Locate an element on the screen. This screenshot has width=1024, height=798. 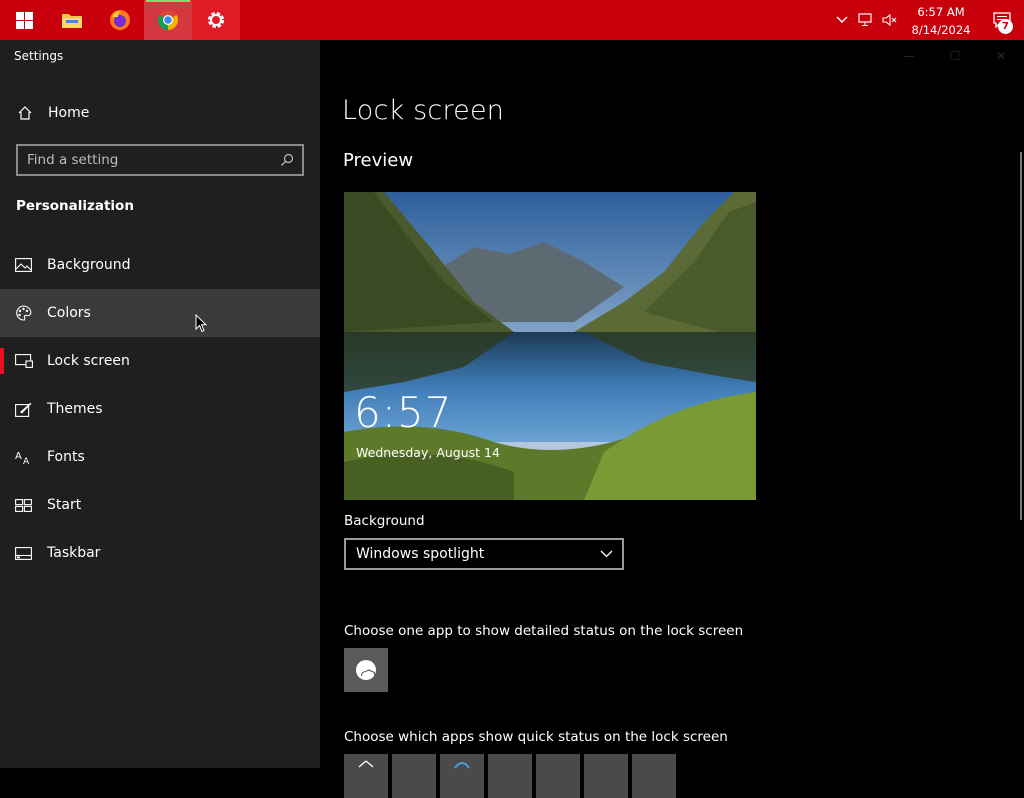
start-icon is located at coordinates (23, 505).